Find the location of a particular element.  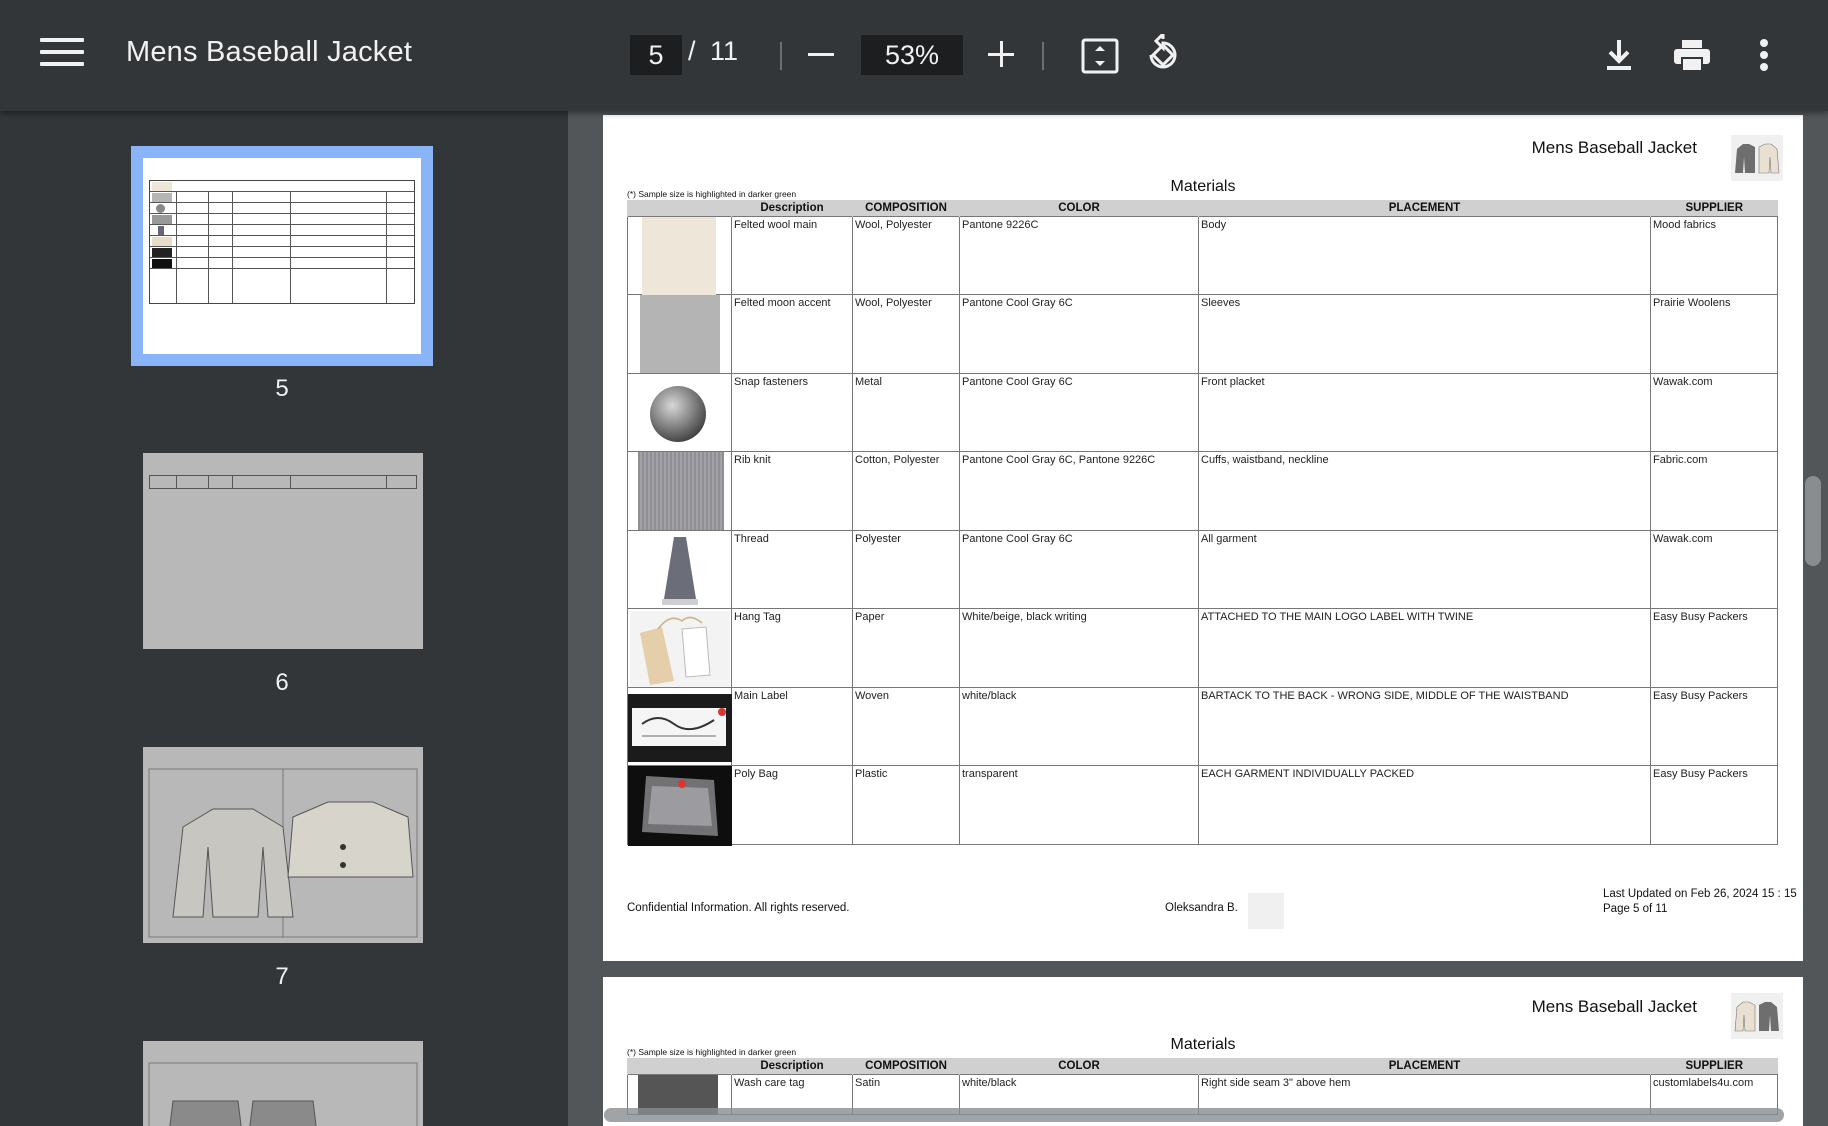

felted-wool-swatch is located at coordinates (679, 255).